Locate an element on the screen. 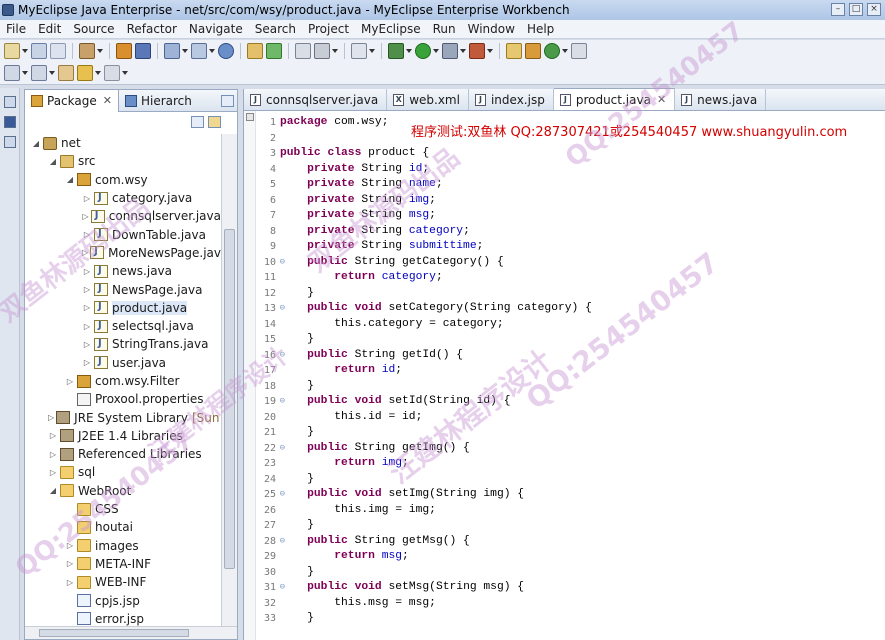  menu-edit: Edit is located at coordinates (49, 29).